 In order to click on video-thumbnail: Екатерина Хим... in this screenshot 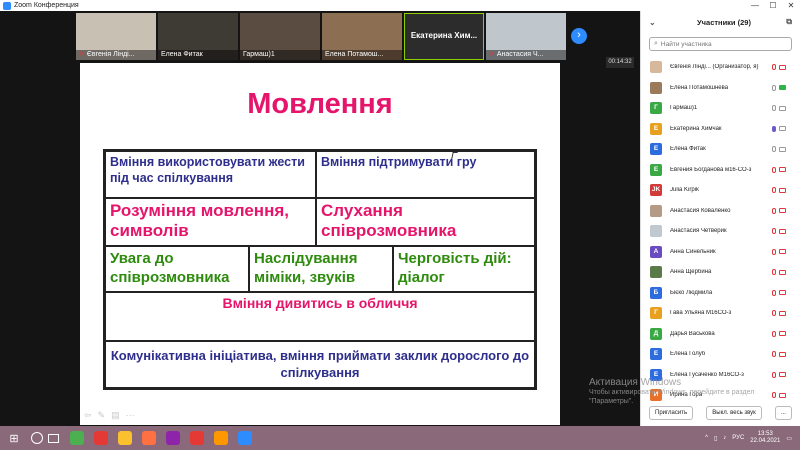, I will do `click(444, 36)`.